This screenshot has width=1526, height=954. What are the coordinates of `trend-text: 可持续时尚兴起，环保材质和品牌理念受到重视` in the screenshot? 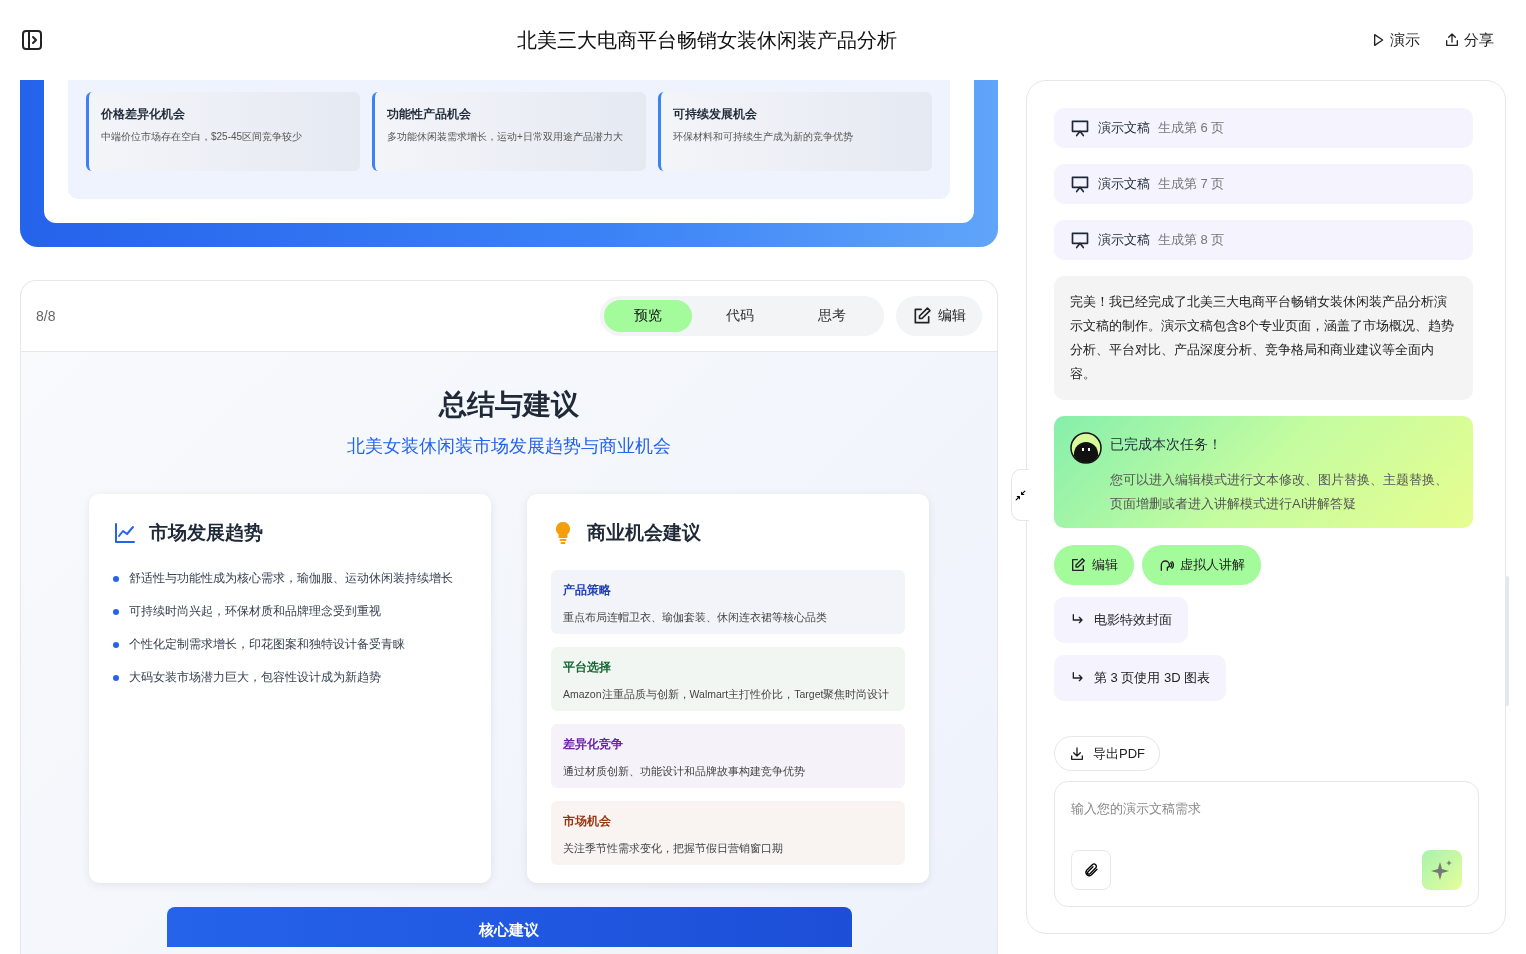 It's located at (255, 611).